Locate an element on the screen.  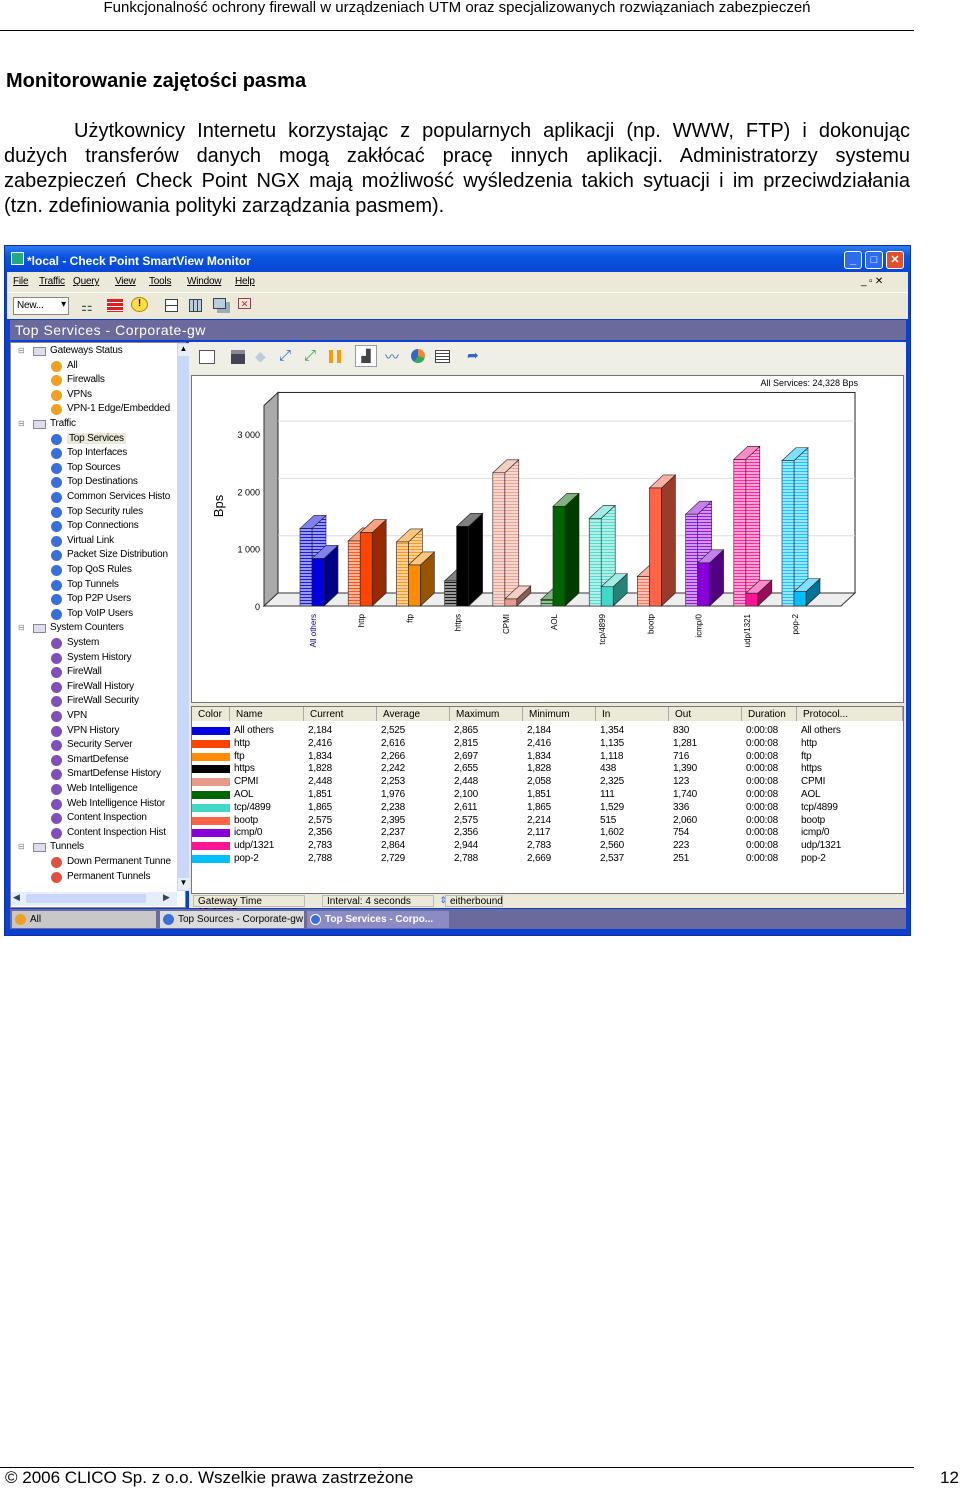
tree-item: Top Interfaces is located at coordinates (97, 452).